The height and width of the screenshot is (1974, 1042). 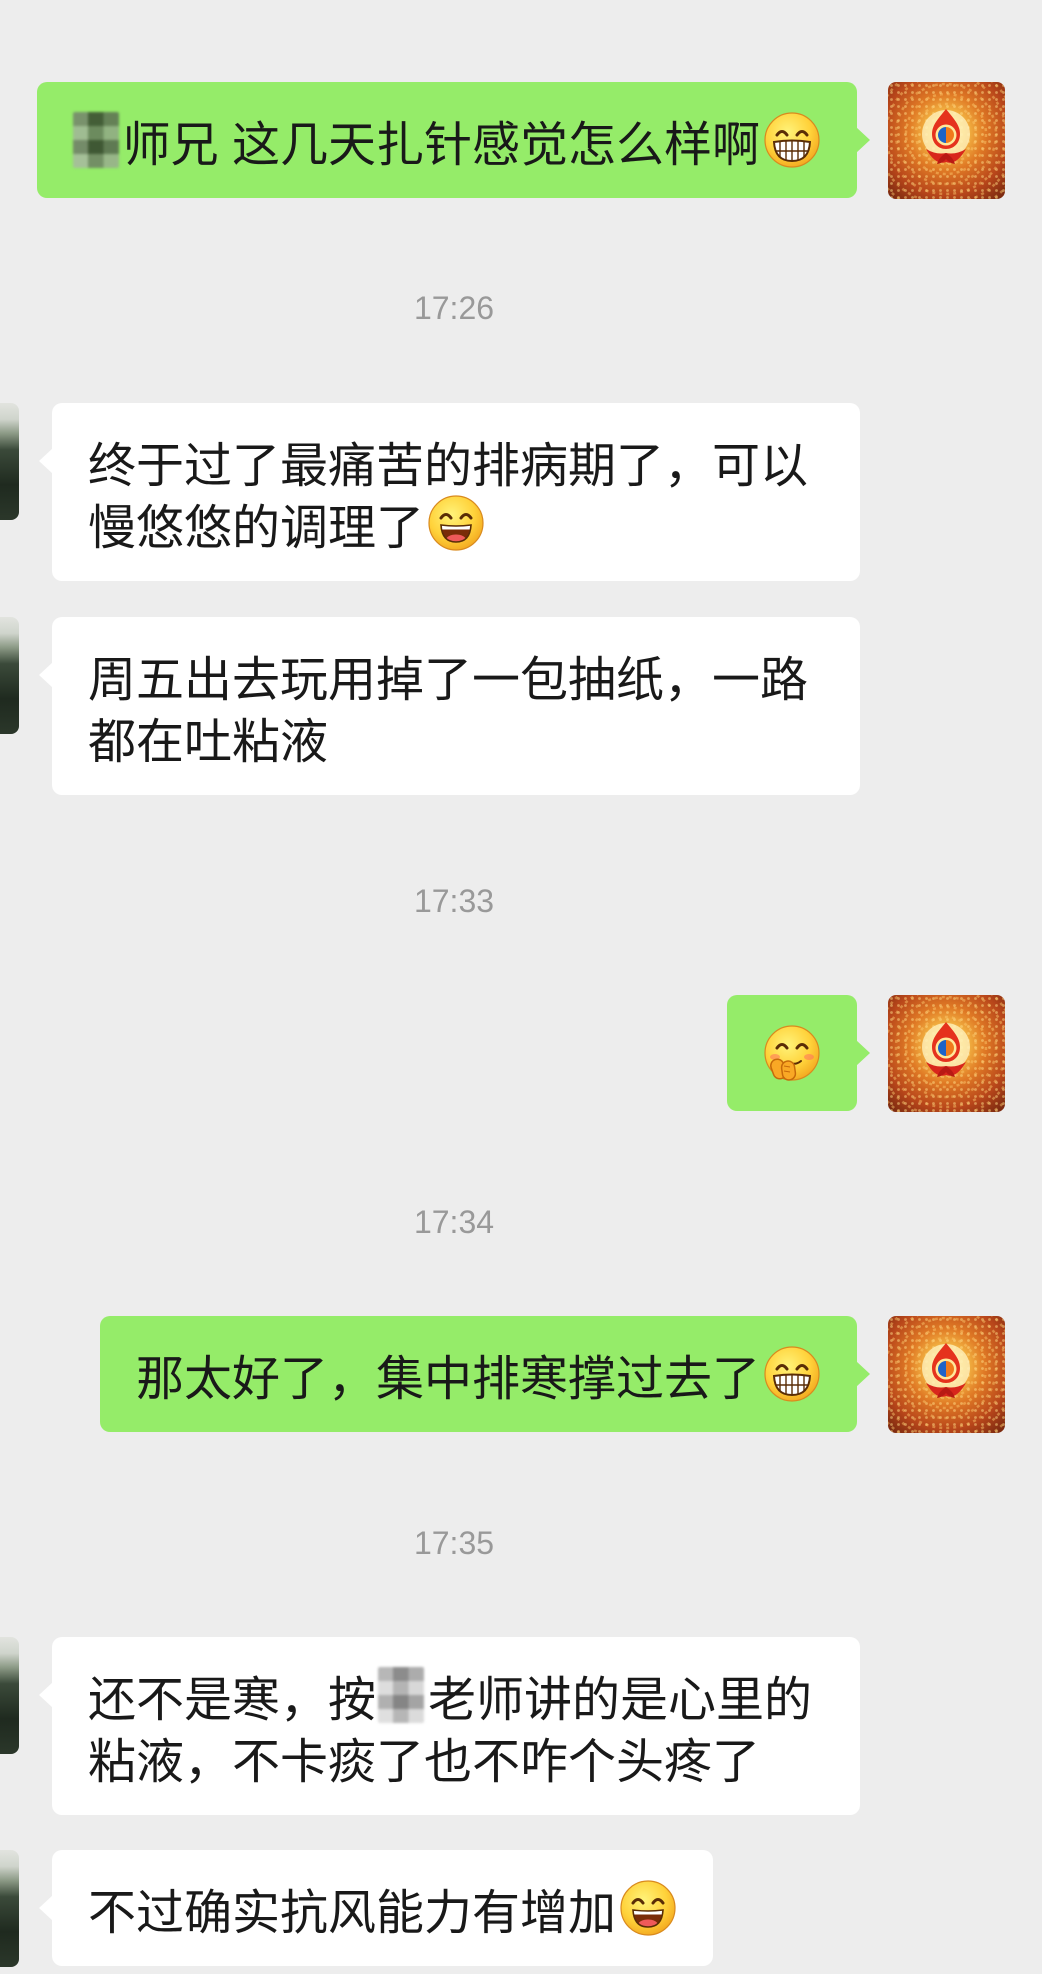 What do you see at coordinates (454, 308) in the screenshot?
I see `timestamp: 17:26` at bounding box center [454, 308].